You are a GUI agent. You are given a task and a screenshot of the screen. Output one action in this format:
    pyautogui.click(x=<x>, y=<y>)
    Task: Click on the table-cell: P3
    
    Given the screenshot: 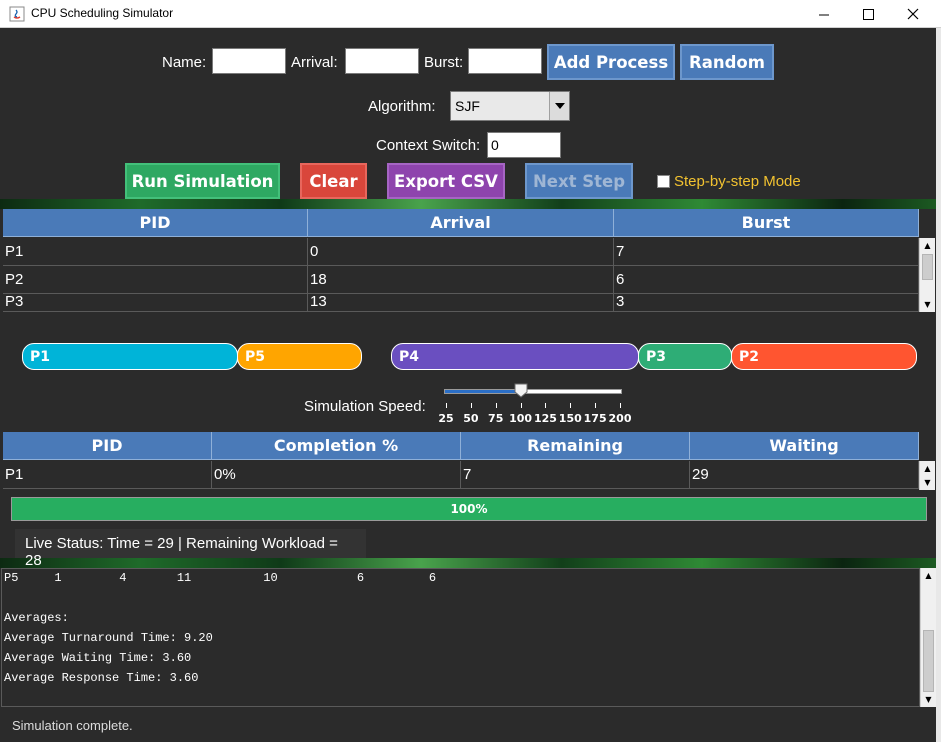 What is the action you would take?
    pyautogui.click(x=155, y=303)
    